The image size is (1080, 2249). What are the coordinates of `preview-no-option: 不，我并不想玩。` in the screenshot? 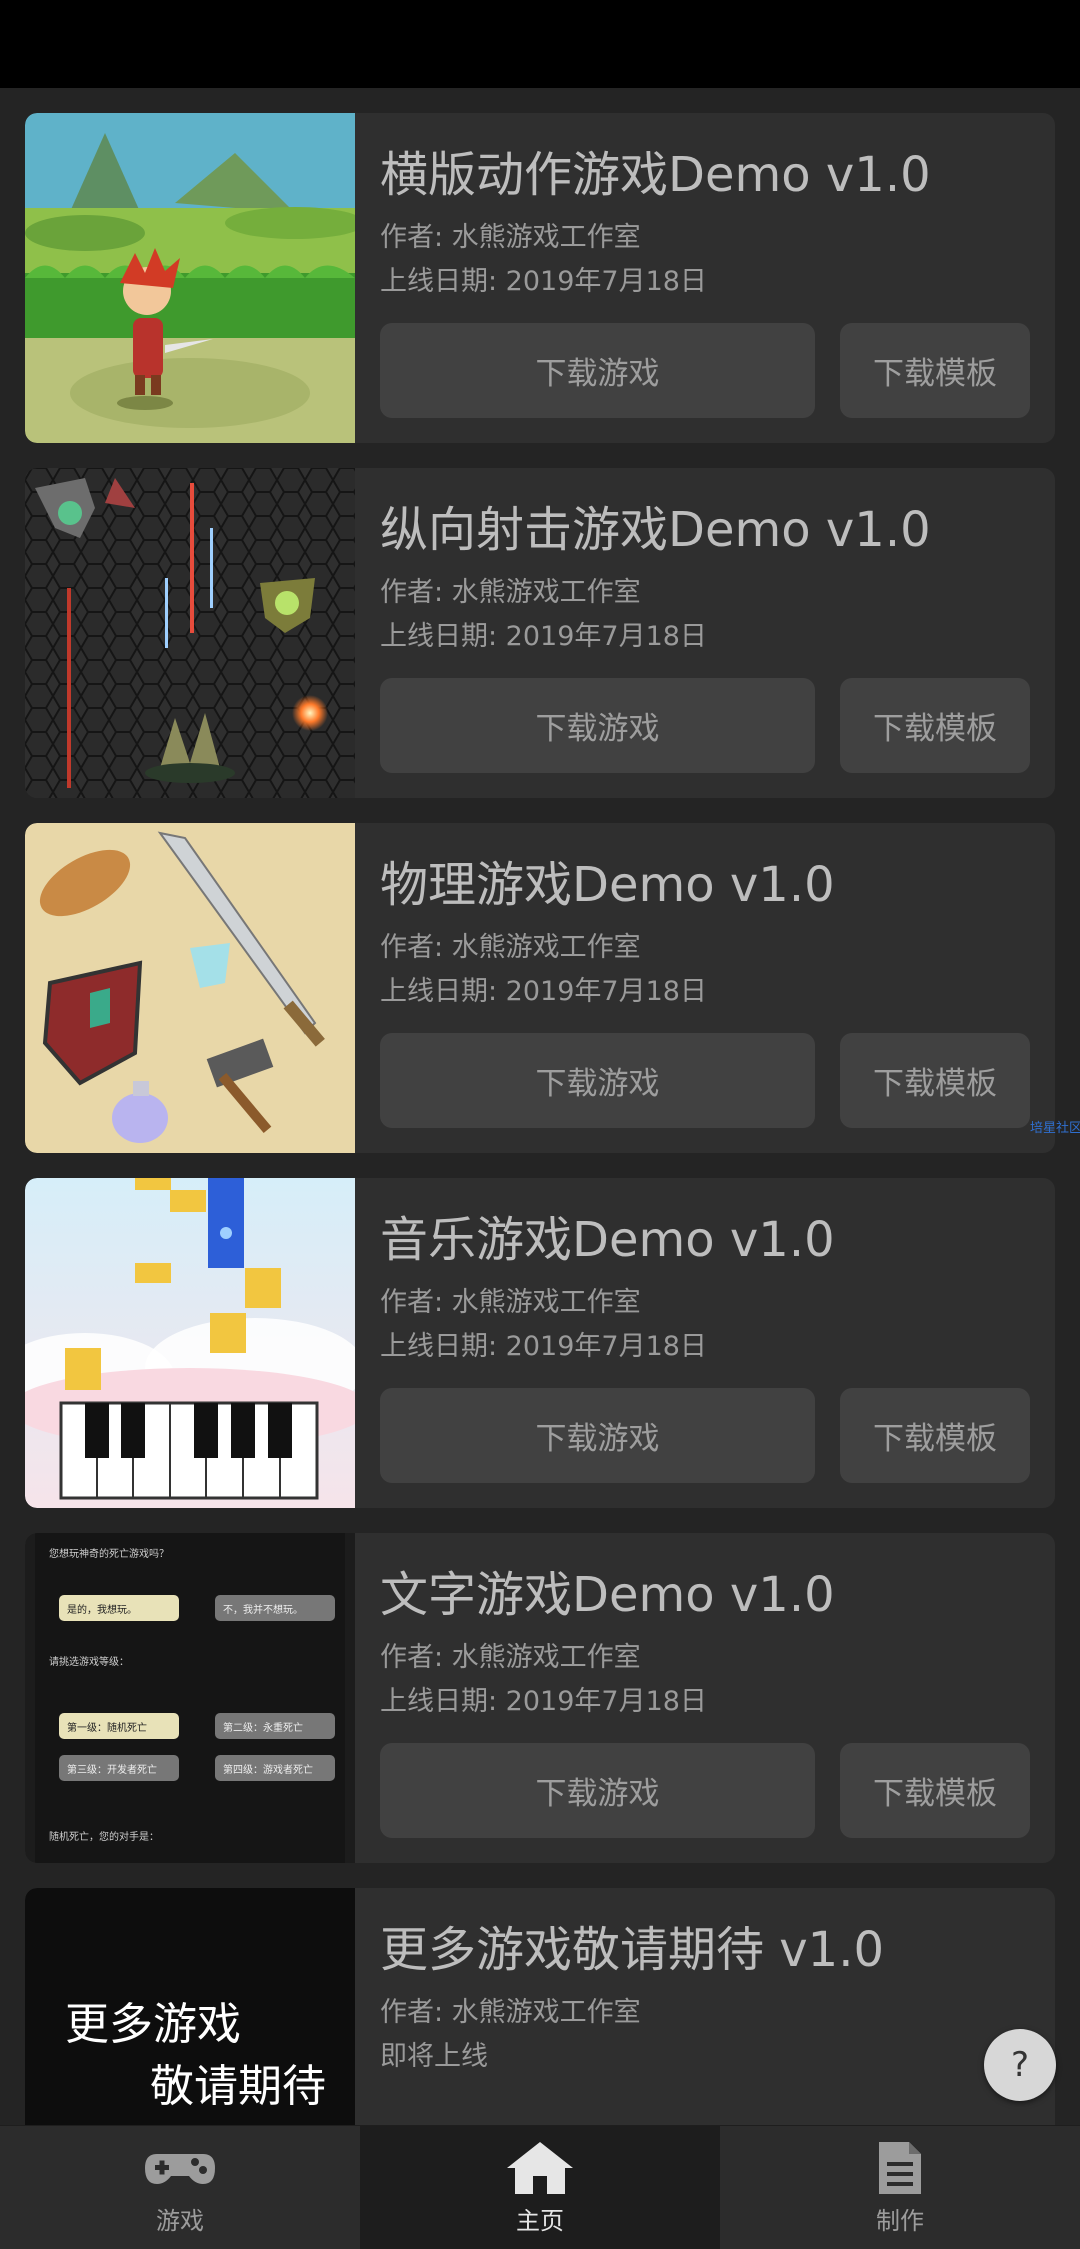 It's located at (275, 1608).